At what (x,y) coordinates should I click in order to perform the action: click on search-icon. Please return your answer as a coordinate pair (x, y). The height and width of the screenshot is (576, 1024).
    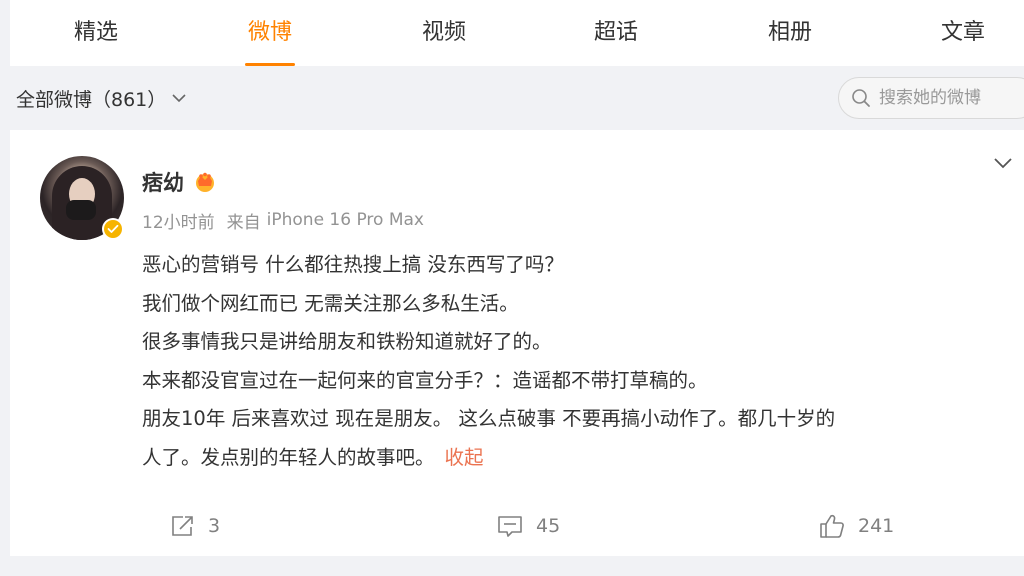
    Looking at the image, I should click on (861, 98).